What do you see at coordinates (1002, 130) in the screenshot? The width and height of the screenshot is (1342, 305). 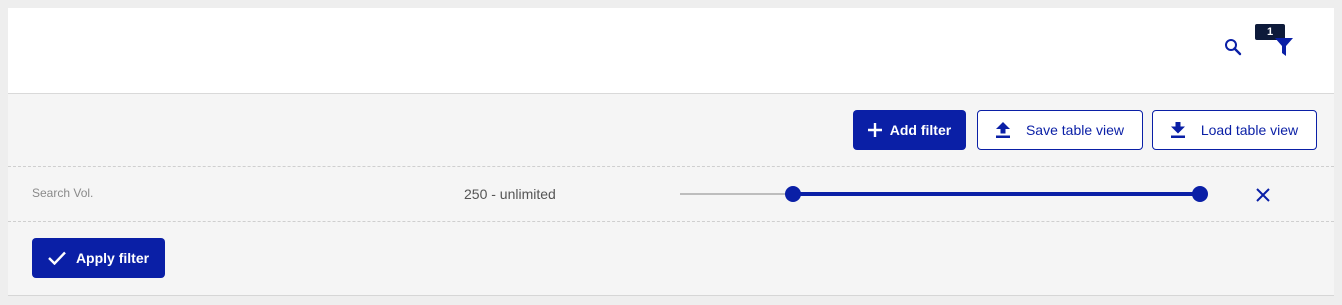 I see `upload-icon` at bounding box center [1002, 130].